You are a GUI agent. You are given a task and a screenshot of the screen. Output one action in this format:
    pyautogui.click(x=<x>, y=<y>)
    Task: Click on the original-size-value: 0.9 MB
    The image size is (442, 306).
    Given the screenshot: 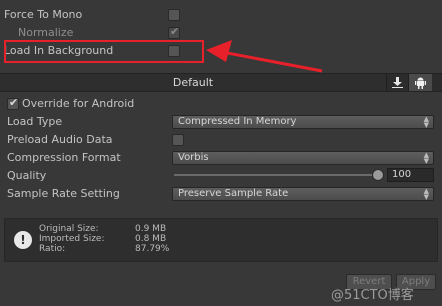 What is the action you would take?
    pyautogui.click(x=151, y=229)
    